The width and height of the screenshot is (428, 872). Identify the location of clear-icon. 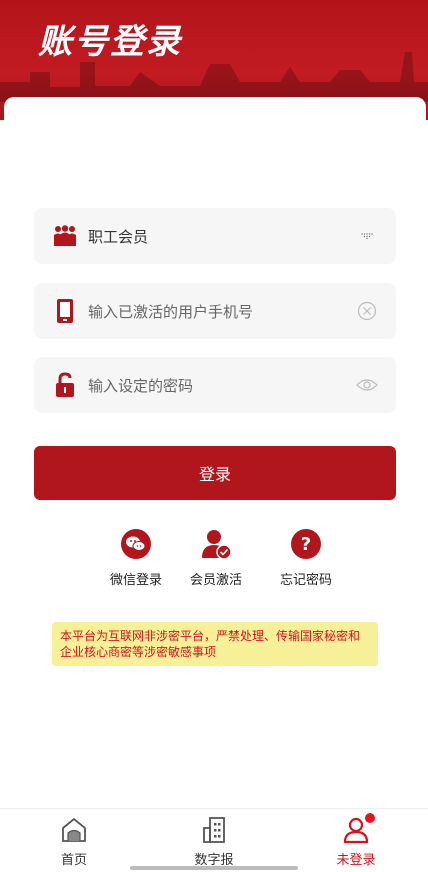
(367, 311).